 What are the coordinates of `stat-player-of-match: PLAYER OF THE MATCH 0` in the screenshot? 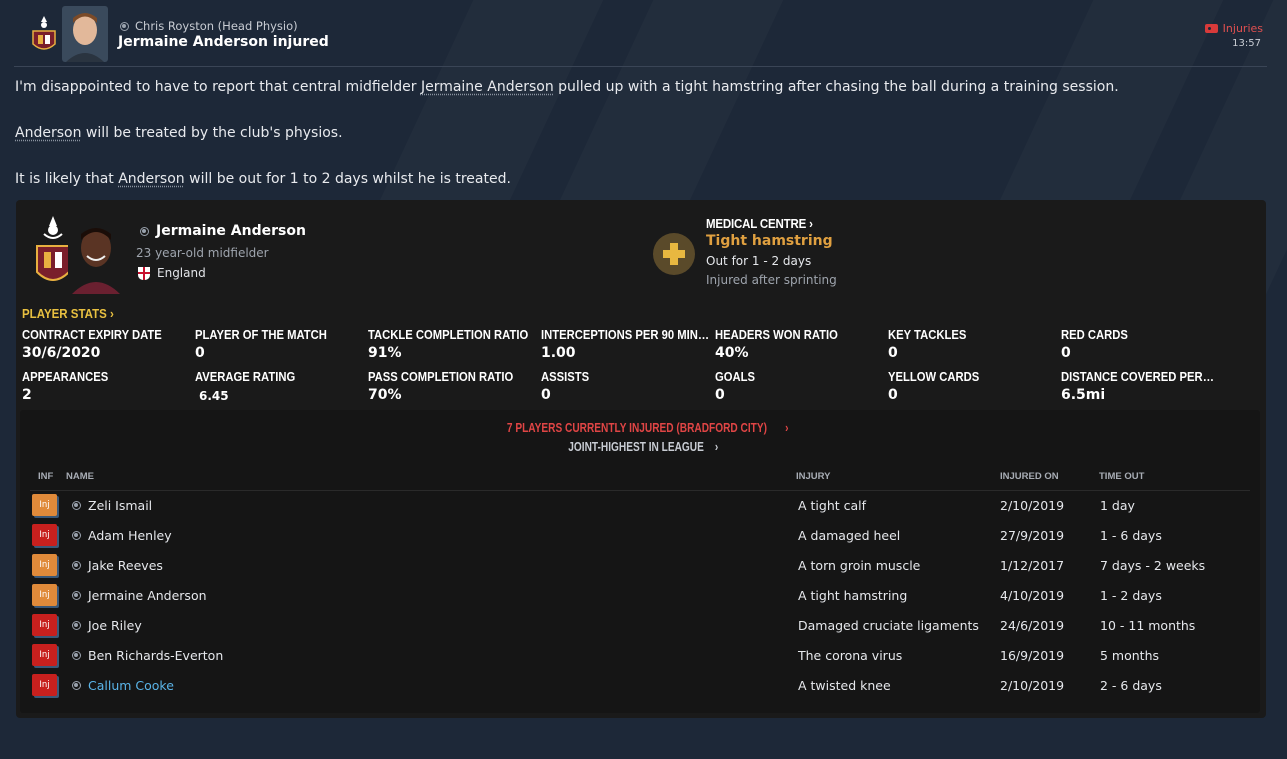 It's located at (280, 344).